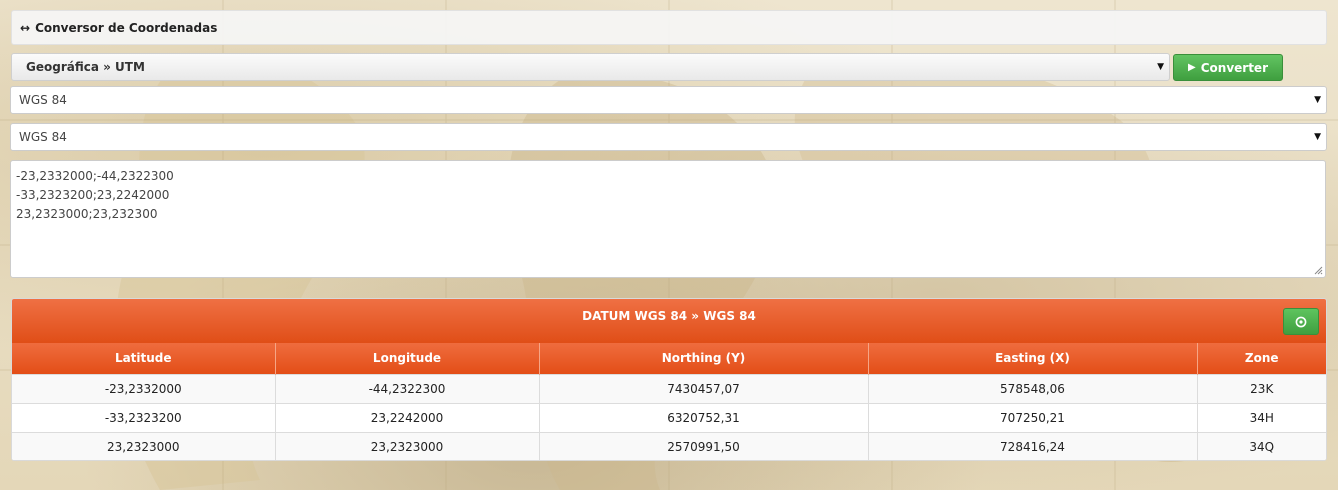 The width and height of the screenshot is (1338, 490). Describe the element at coordinates (407, 417) in the screenshot. I see `cell-longitude: 23,2242000` at that location.